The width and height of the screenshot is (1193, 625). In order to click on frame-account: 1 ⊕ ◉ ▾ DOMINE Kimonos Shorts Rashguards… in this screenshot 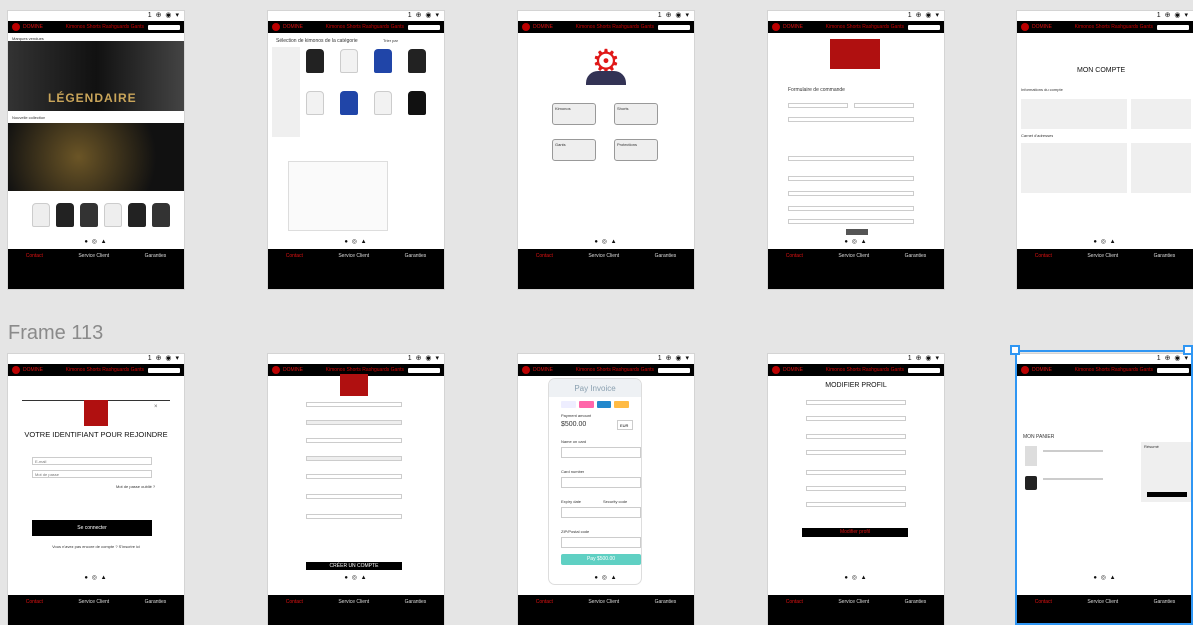, I will do `click(1105, 150)`.